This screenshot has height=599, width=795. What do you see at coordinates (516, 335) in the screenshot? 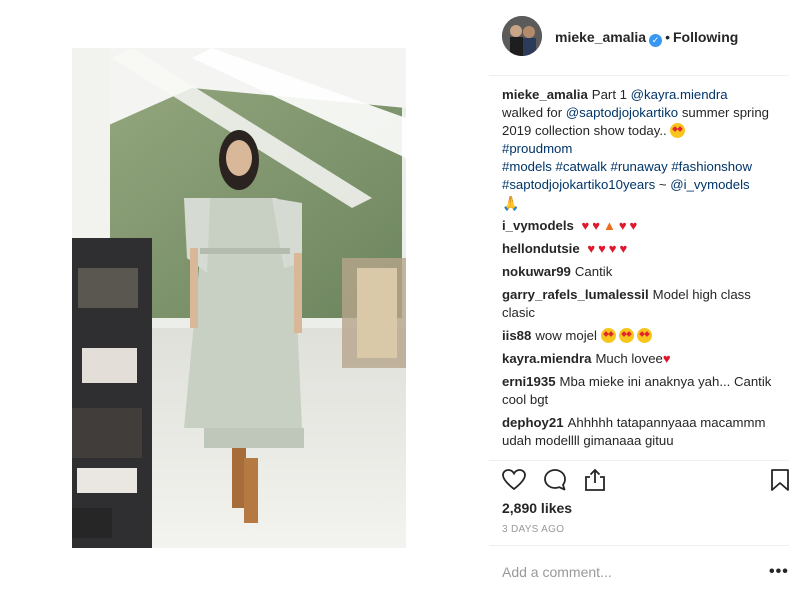
I see `comment-username: iis88` at bounding box center [516, 335].